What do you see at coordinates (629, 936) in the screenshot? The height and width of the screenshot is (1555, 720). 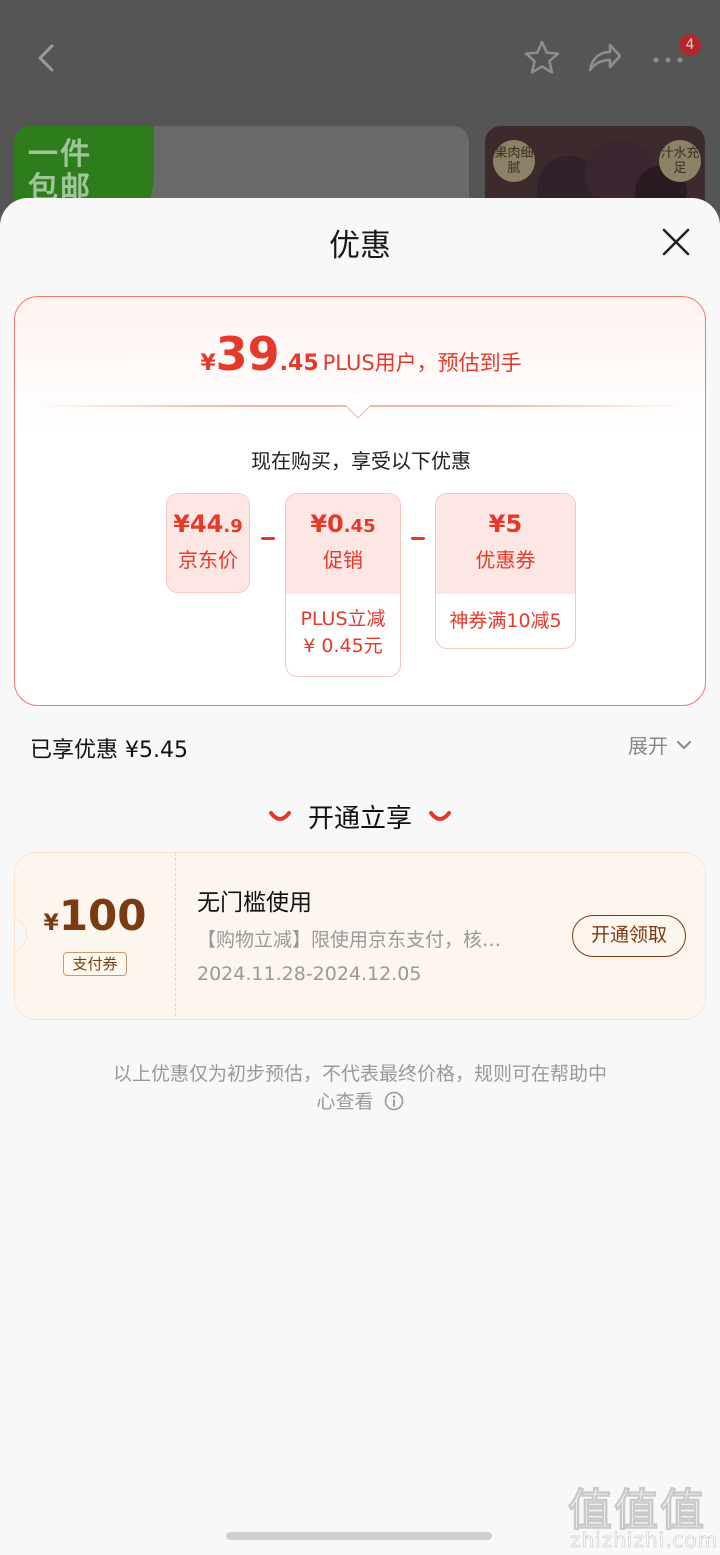 I see `open-and-claim-button: 开通领取` at bounding box center [629, 936].